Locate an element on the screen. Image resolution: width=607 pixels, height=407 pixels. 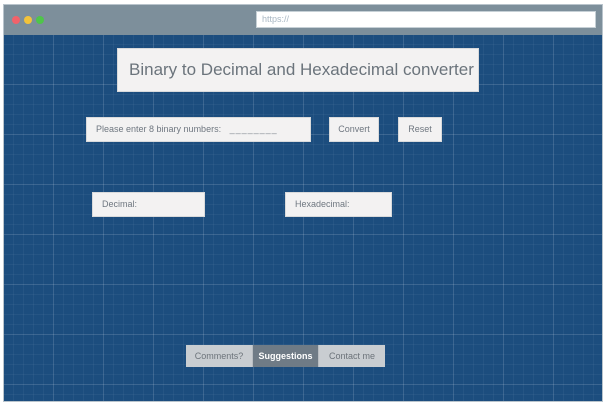
contact-me-button: Contact me is located at coordinates (352, 356).